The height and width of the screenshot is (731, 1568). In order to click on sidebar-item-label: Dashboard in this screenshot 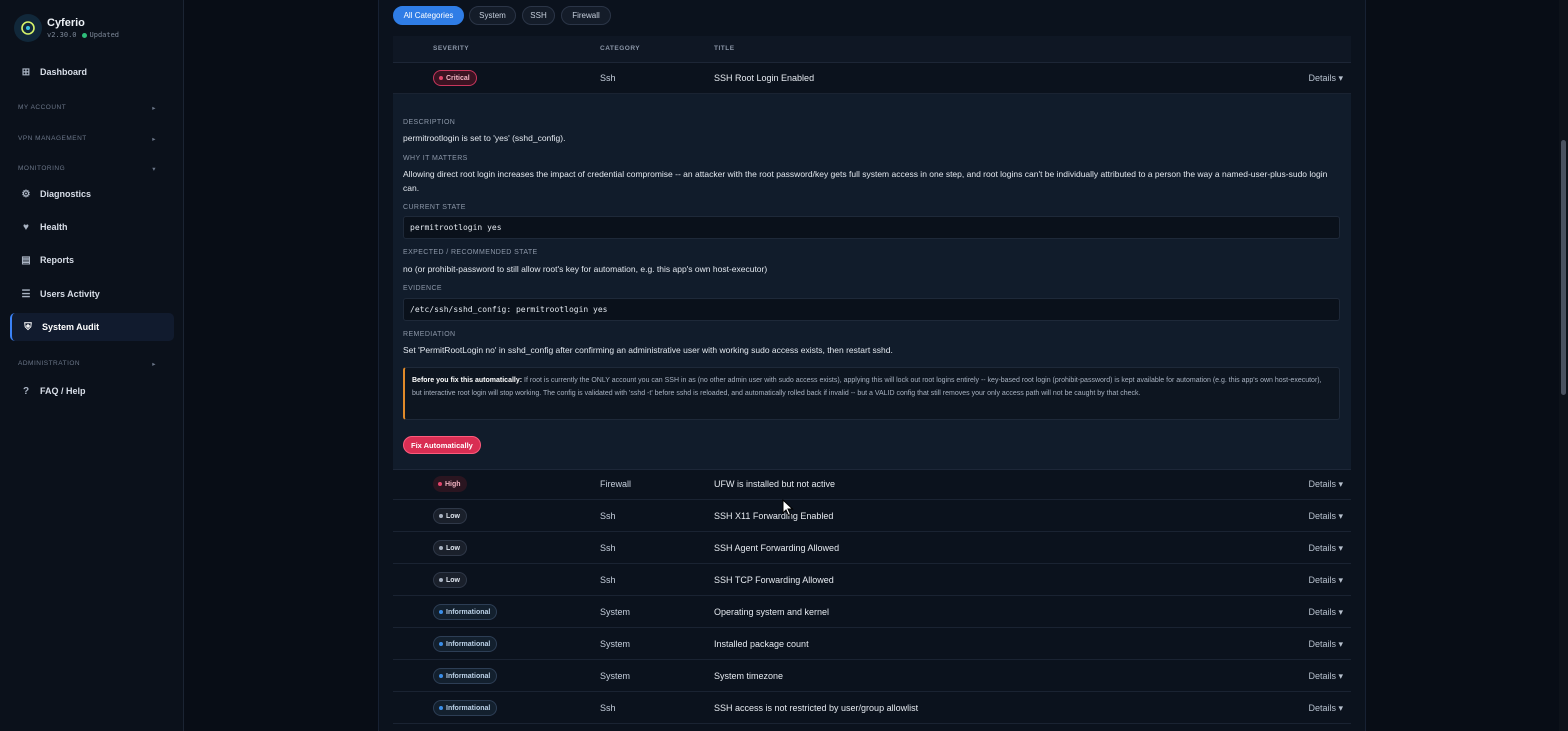, I will do `click(64, 72)`.